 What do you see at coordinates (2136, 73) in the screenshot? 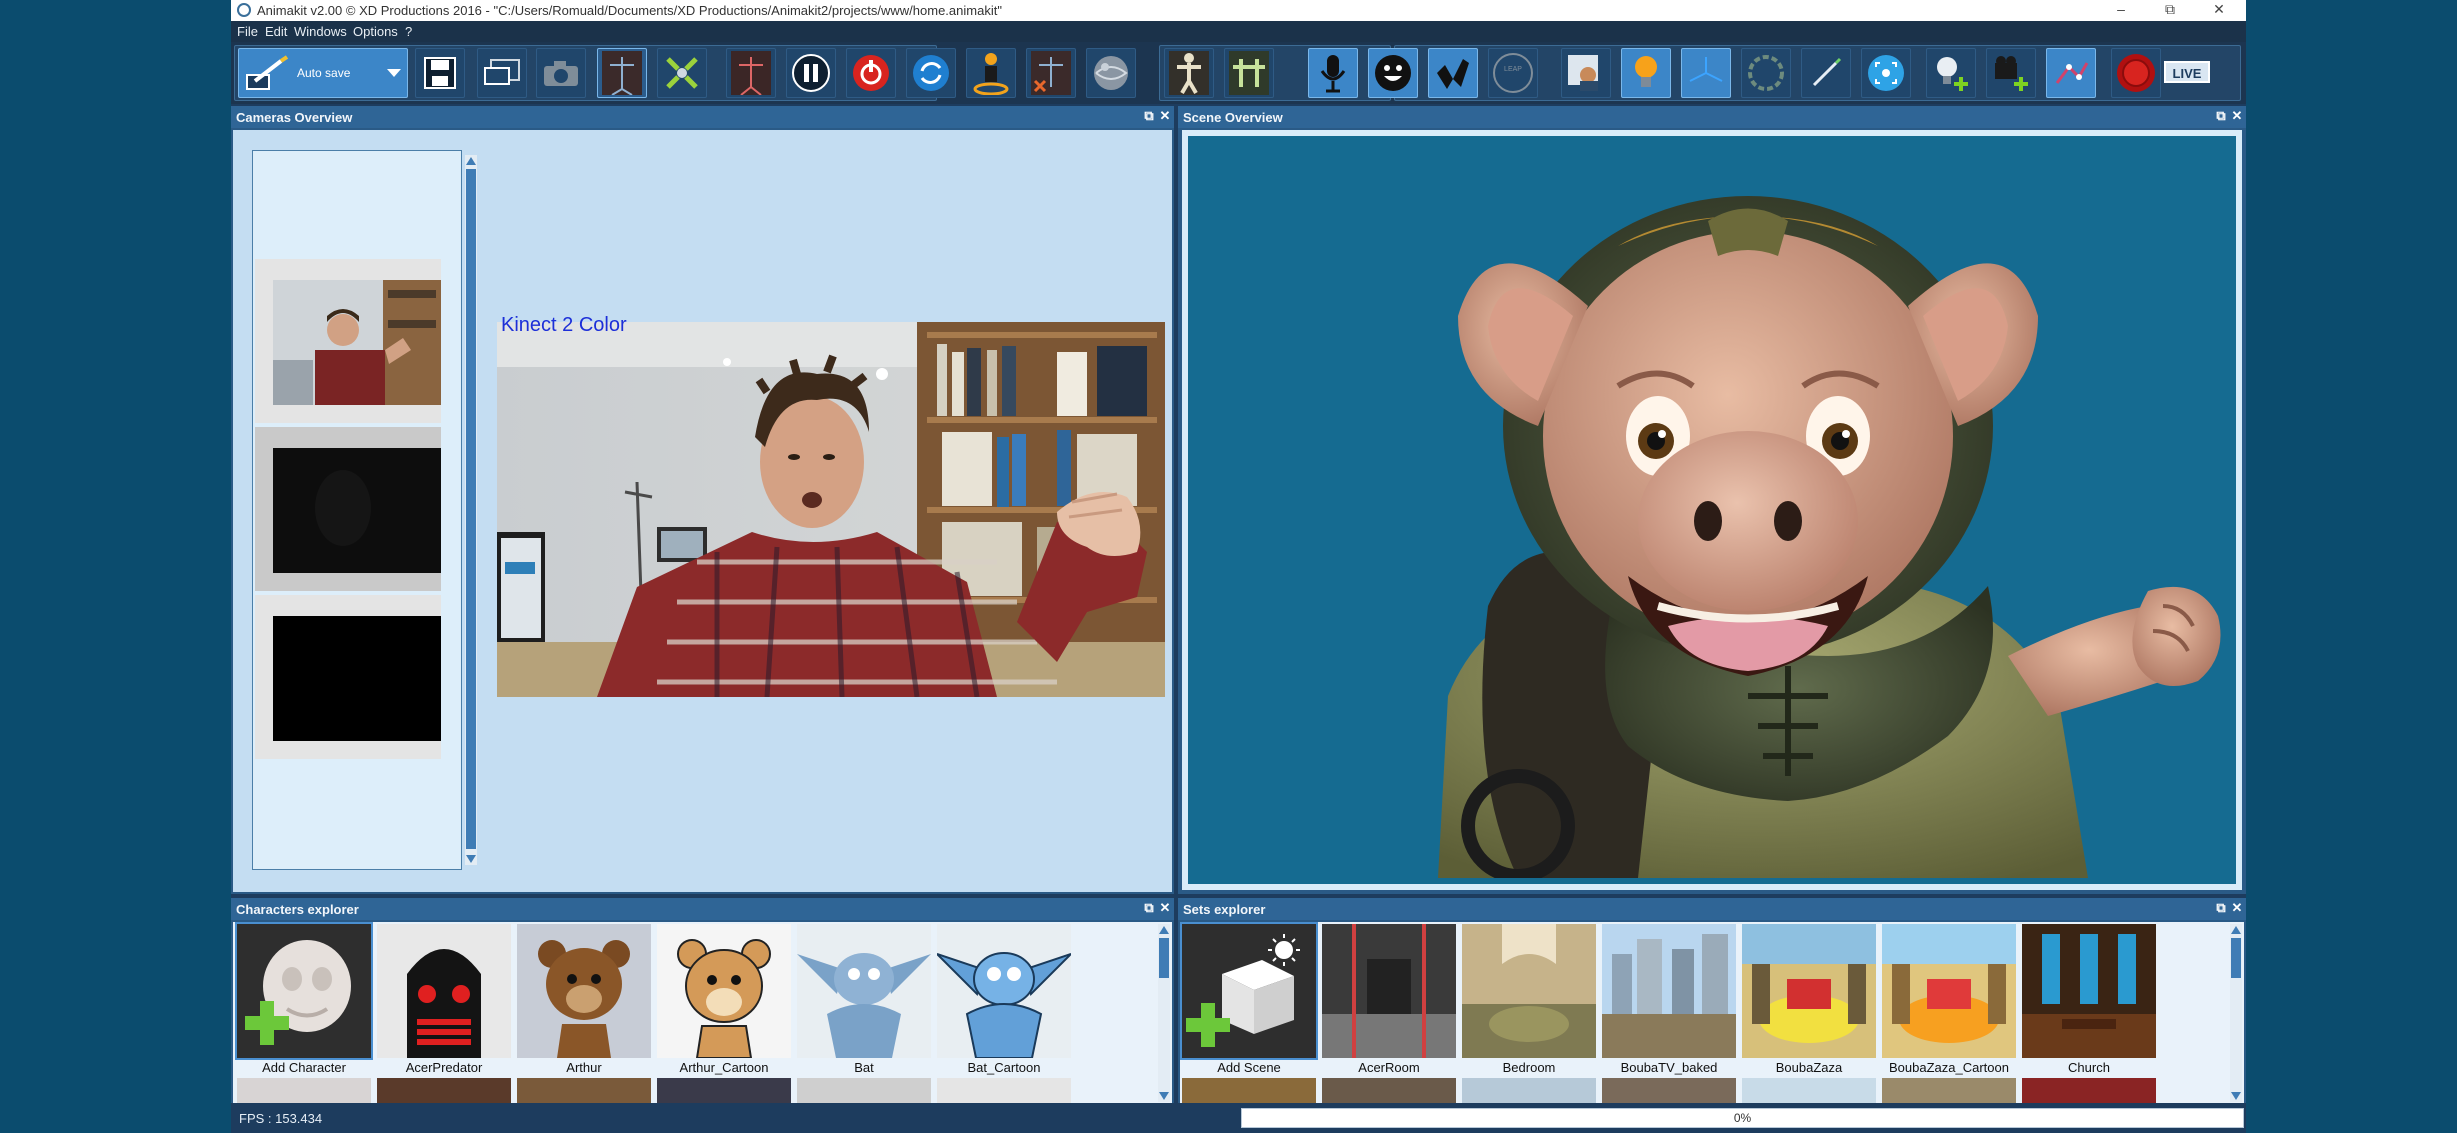
I see `record-button` at bounding box center [2136, 73].